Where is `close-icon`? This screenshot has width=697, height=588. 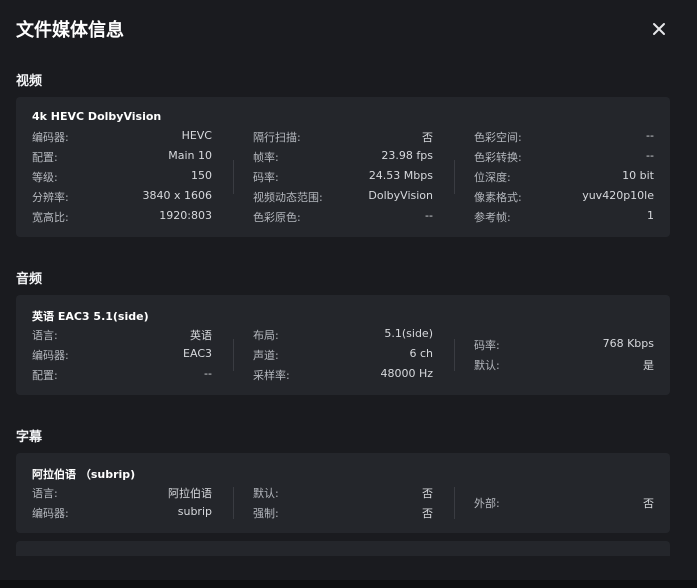 close-icon is located at coordinates (659, 29).